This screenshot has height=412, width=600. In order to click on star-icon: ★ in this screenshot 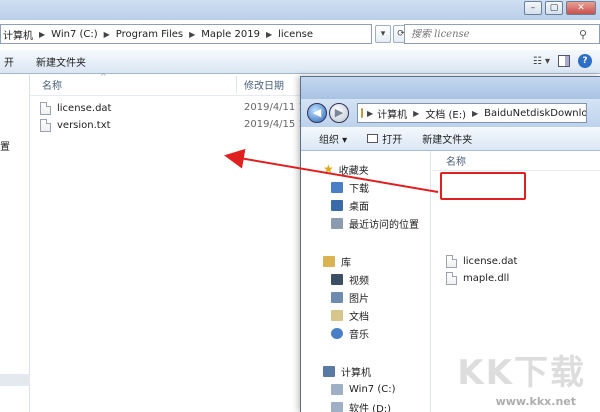, I will do `click(328, 169)`.